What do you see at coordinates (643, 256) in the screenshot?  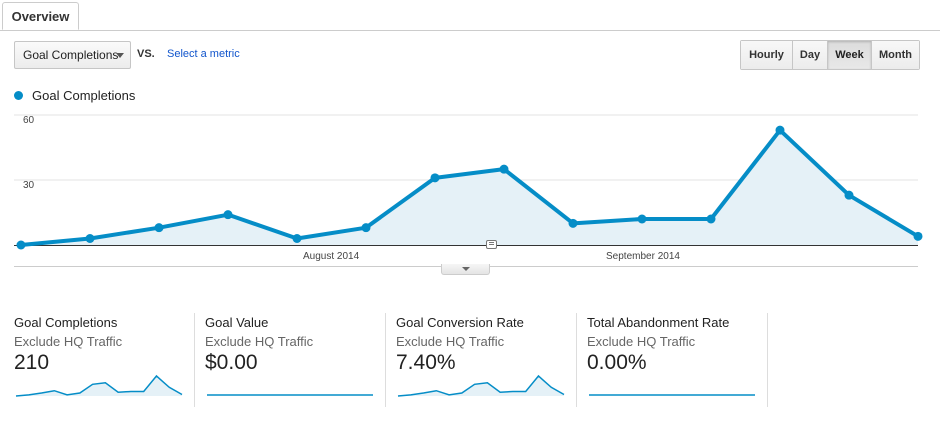 I see `x-tick-september: September 2014` at bounding box center [643, 256].